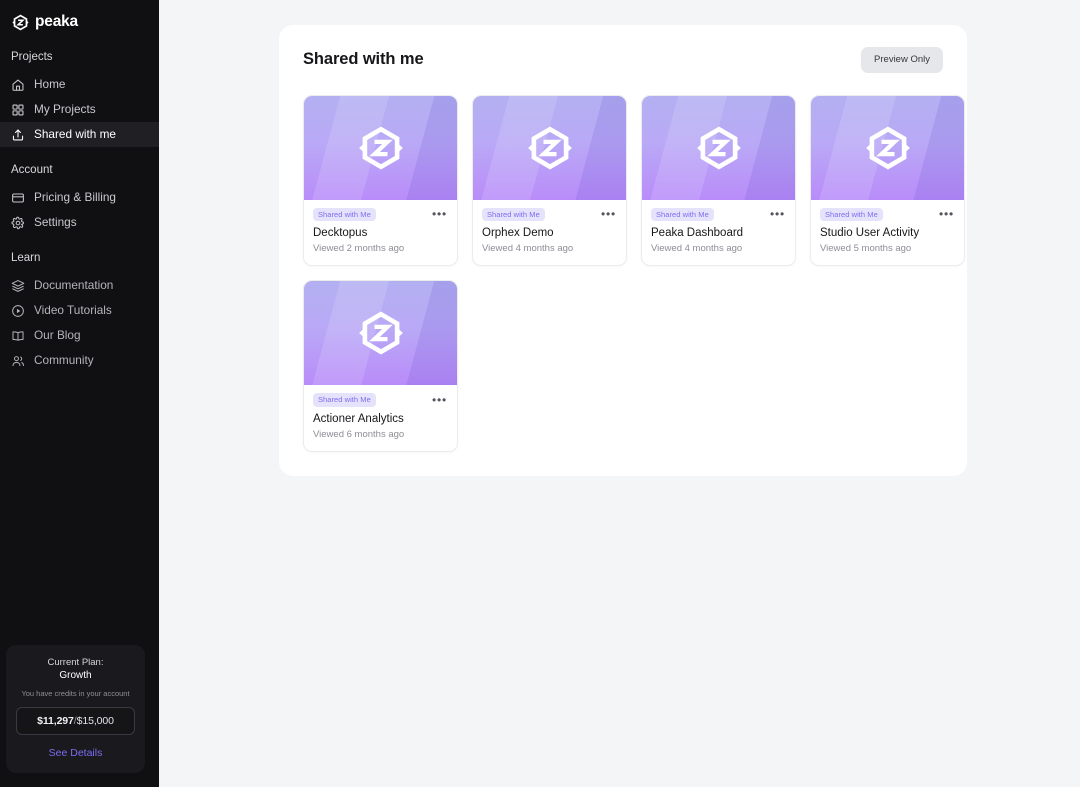  What do you see at coordinates (79, 17) in the screenshot?
I see `brand-logo: peaka` at bounding box center [79, 17].